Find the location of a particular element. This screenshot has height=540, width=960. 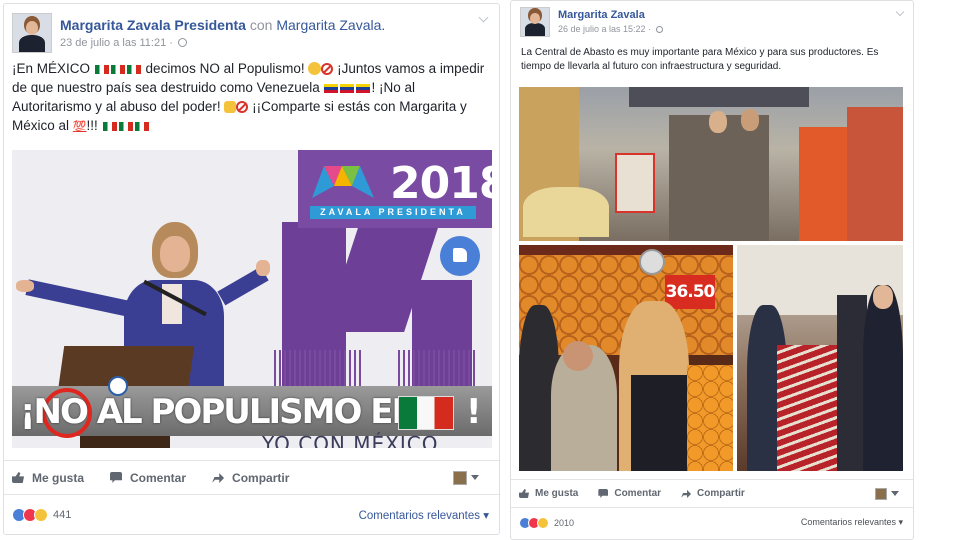

price-tag: 36.50 is located at coordinates (690, 292).